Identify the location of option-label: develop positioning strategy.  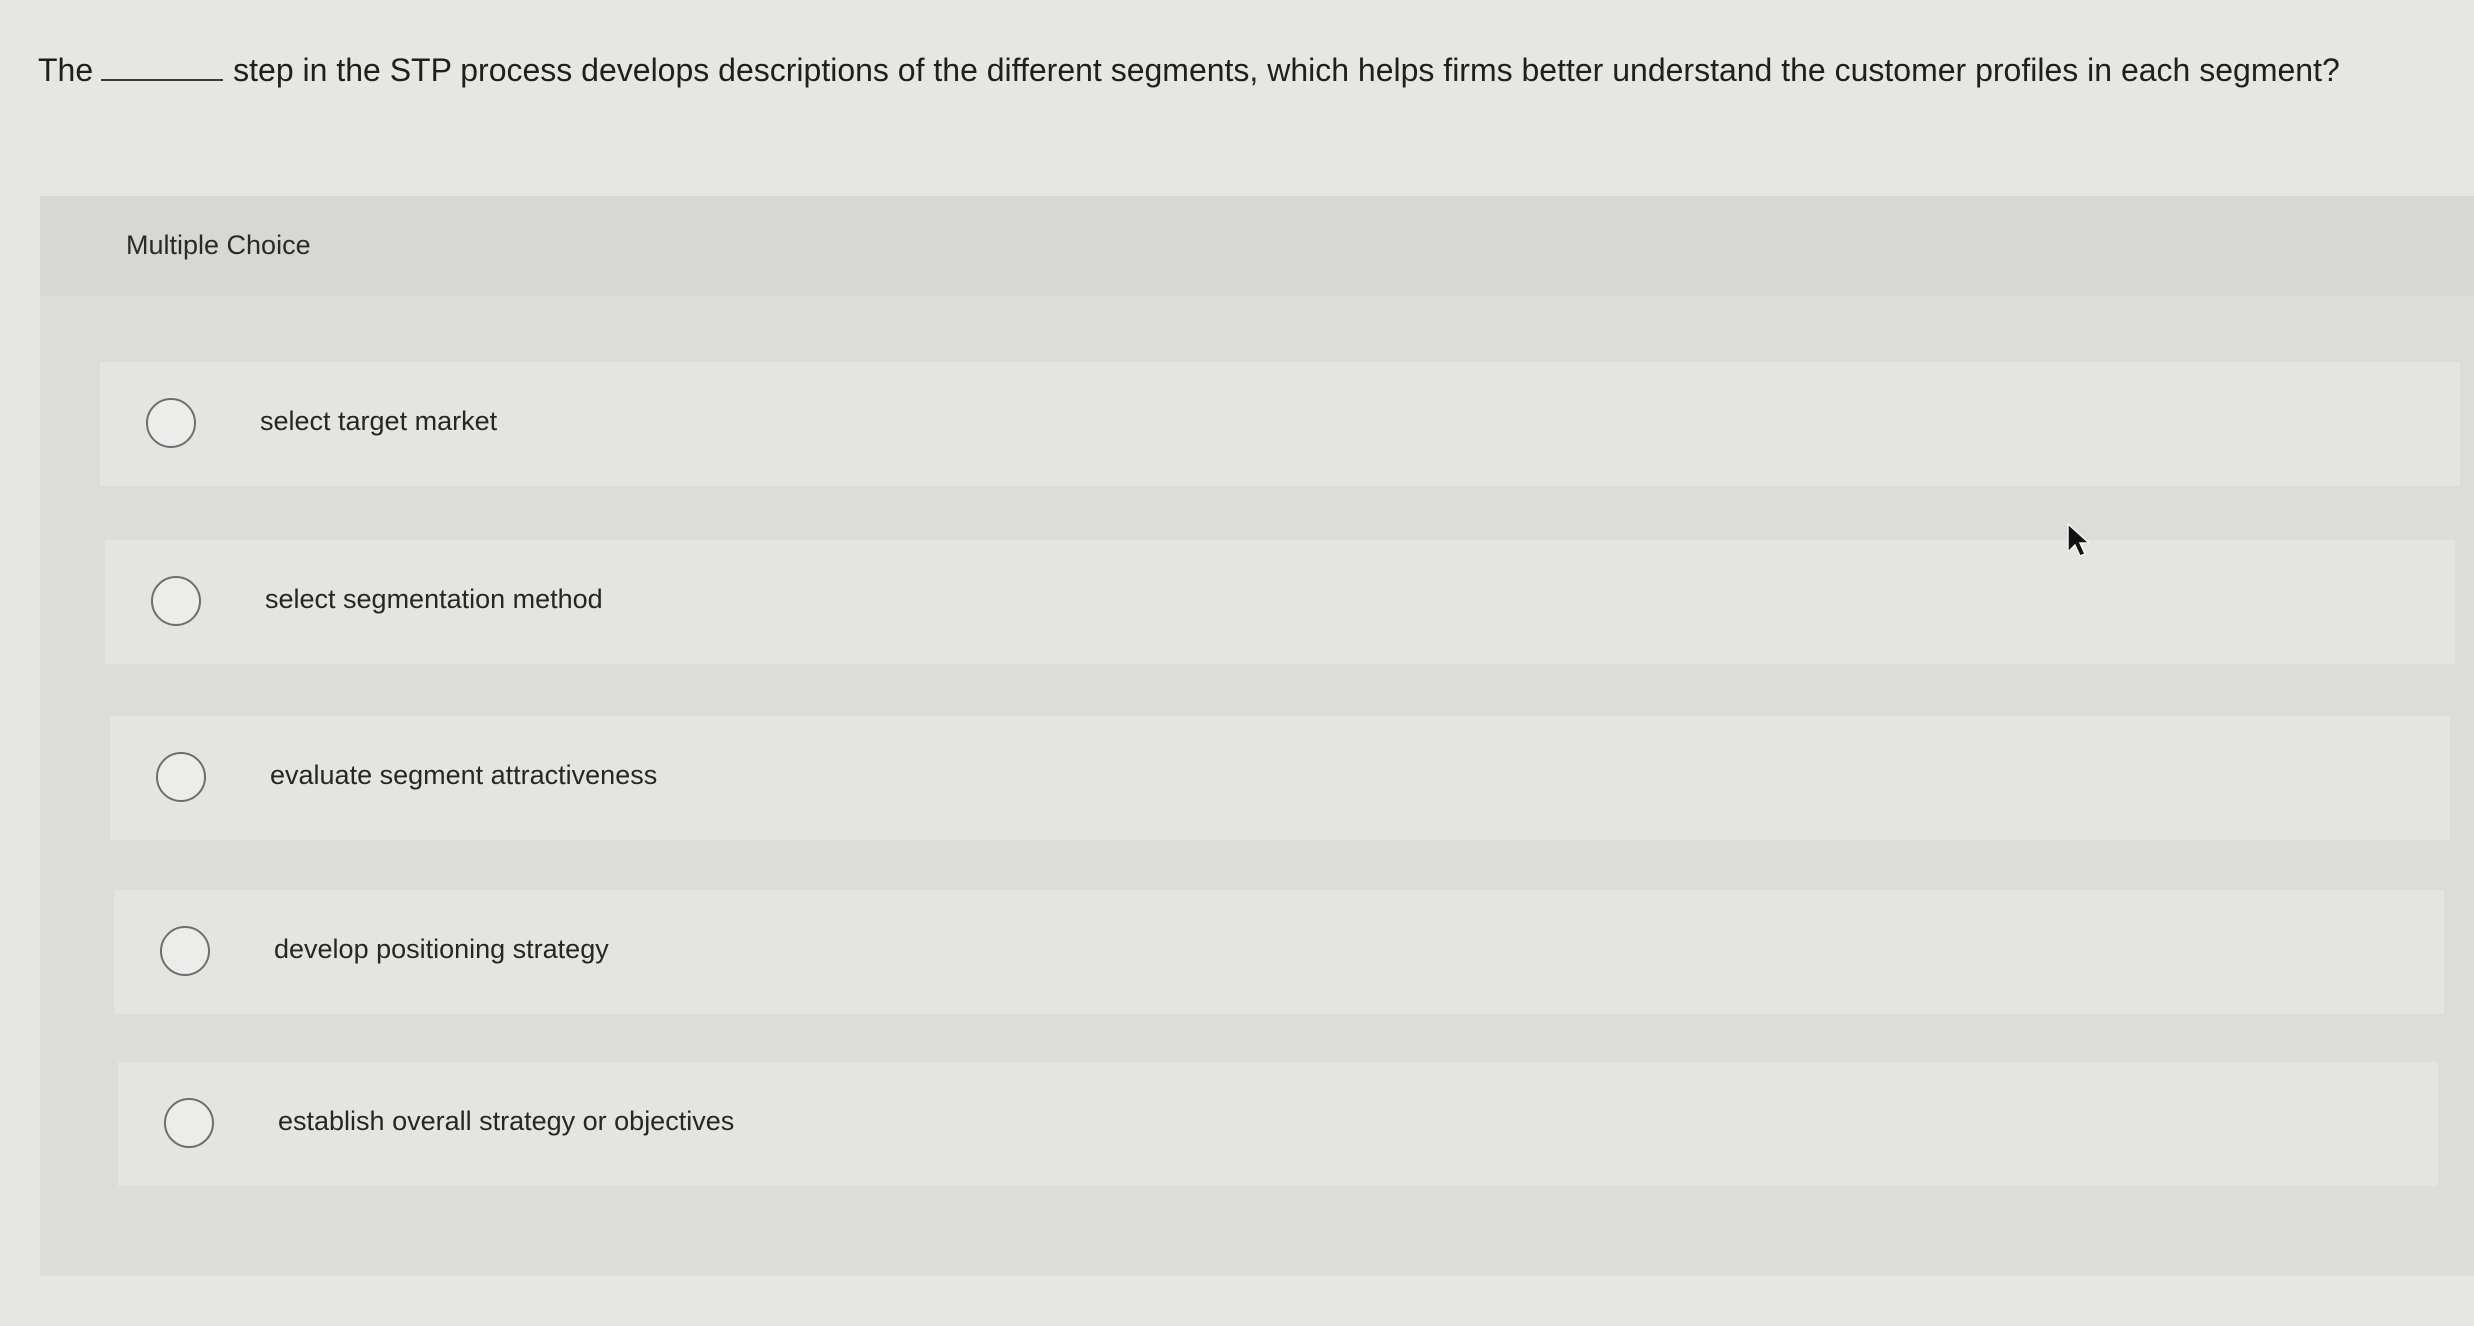
(441, 949).